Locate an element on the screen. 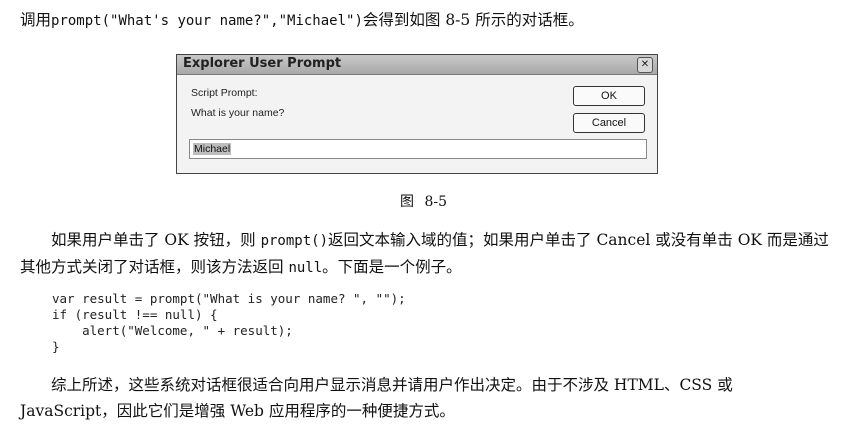  p1-code-null: null is located at coordinates (305, 268).